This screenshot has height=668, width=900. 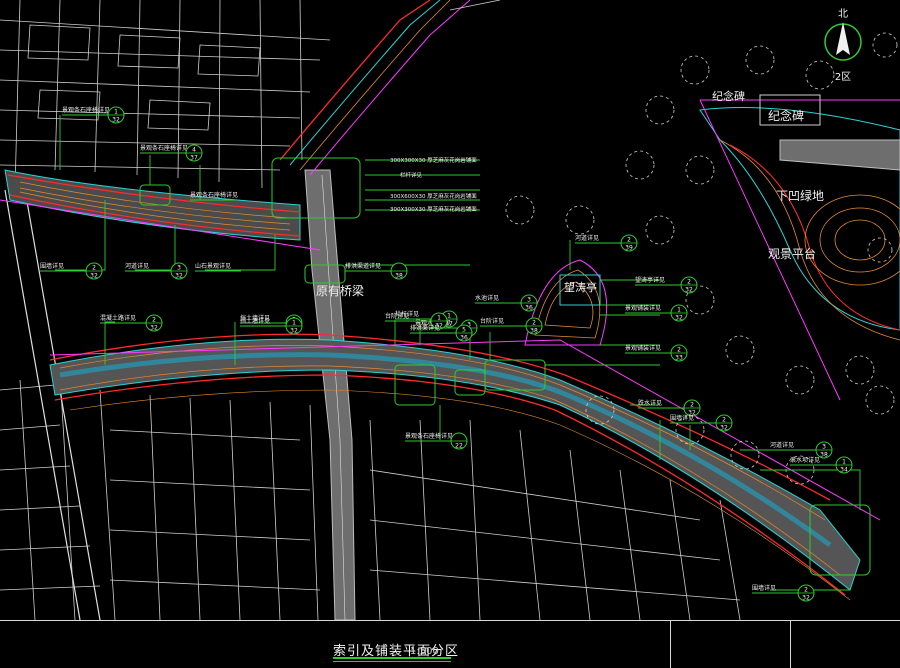 I want to click on memorial-label-2: 纪念碑, so click(x=786, y=115).